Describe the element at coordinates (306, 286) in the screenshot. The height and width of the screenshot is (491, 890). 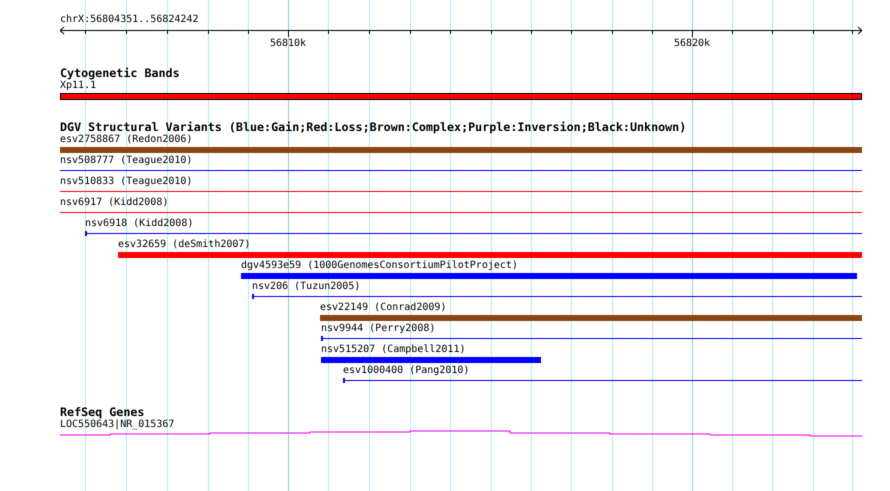
I see `feature-label: nsv206 (Tuzun2005)` at that location.